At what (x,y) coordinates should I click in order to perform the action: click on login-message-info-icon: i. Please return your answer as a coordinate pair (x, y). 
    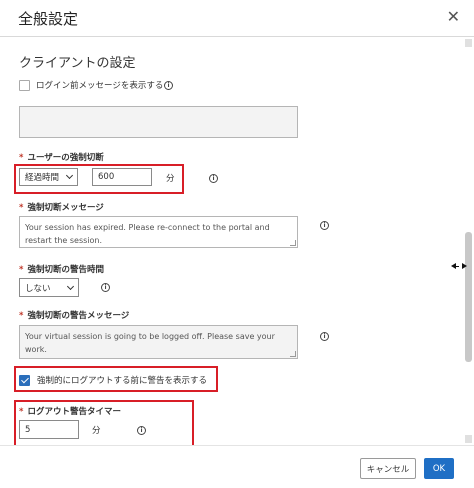
    Looking at the image, I should click on (168, 85).